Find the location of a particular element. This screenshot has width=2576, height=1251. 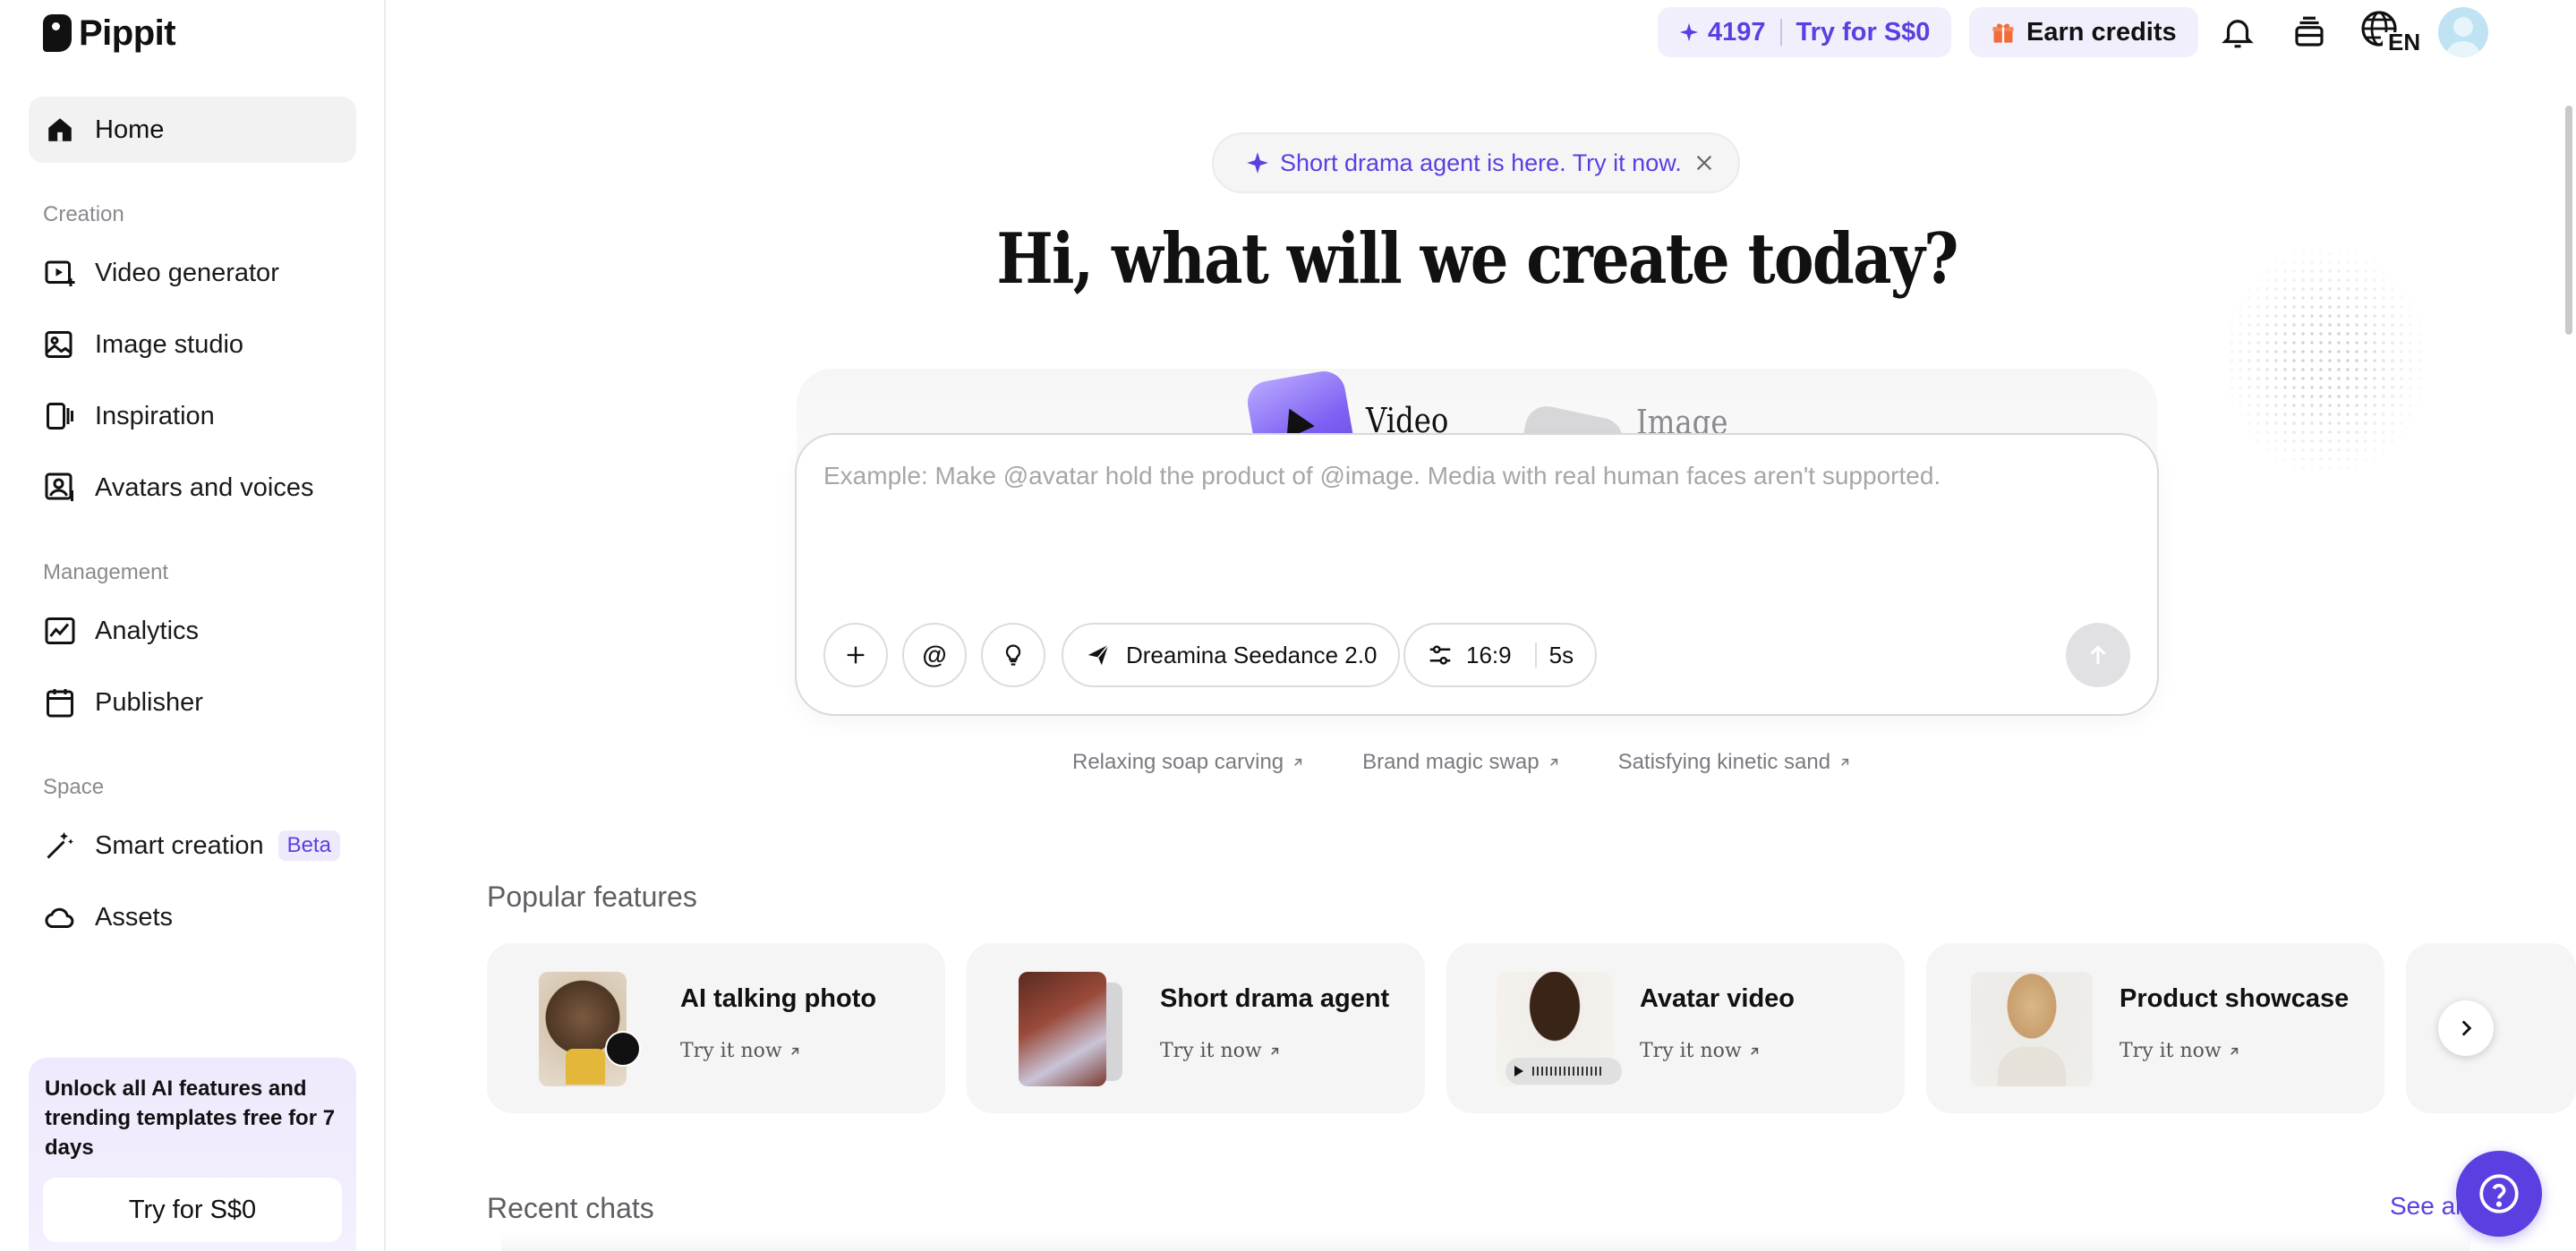

prompt-composer: @ Dreamina Seedance 2.0 16:9 5s is located at coordinates (1477, 574).